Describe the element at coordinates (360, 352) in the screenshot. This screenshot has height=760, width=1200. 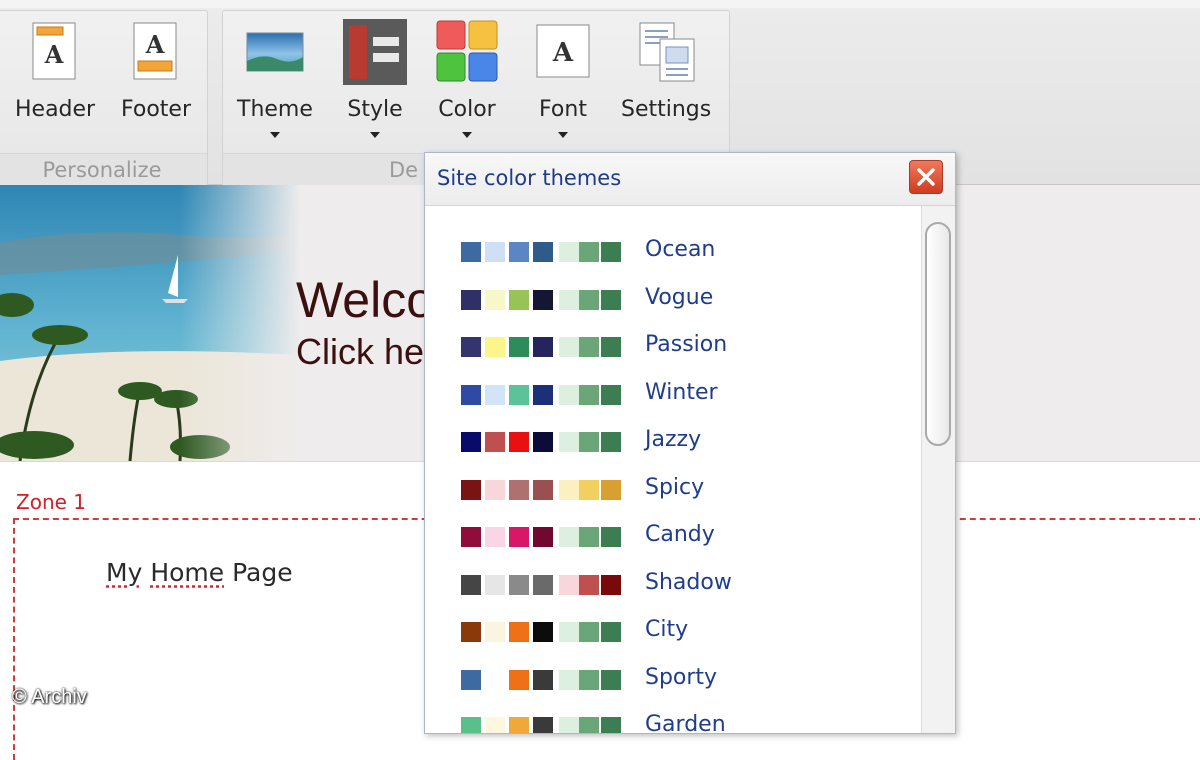
I see `banner-click-here-text: Click he` at that location.